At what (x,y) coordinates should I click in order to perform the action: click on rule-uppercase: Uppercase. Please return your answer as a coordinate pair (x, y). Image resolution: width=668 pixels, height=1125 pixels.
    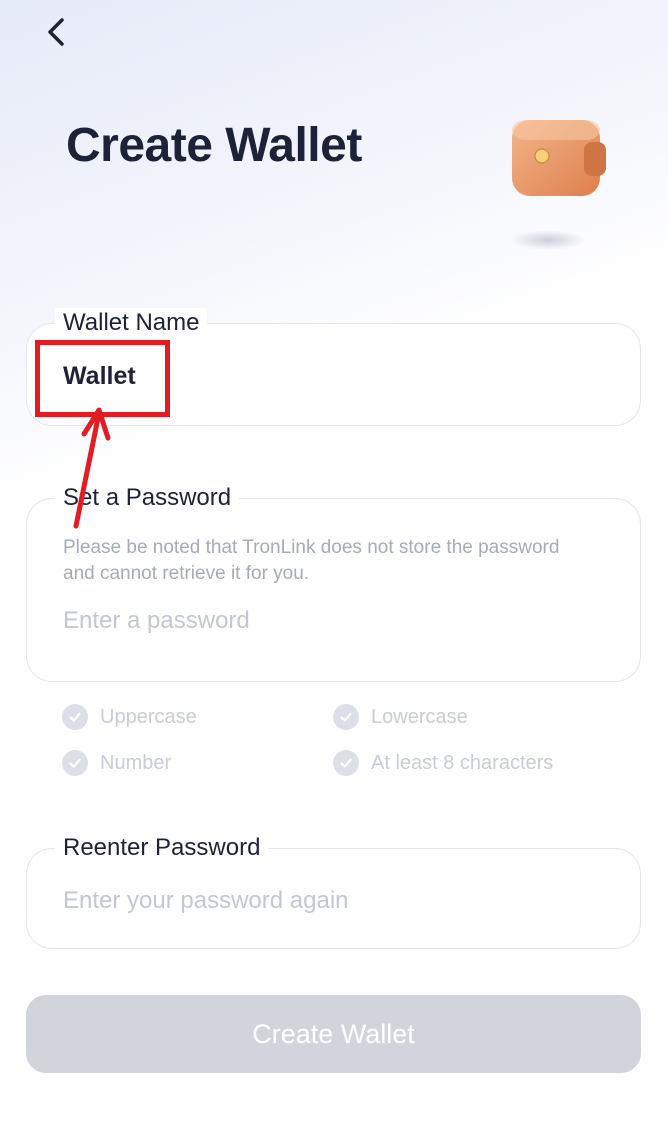
    Looking at the image, I should click on (129, 717).